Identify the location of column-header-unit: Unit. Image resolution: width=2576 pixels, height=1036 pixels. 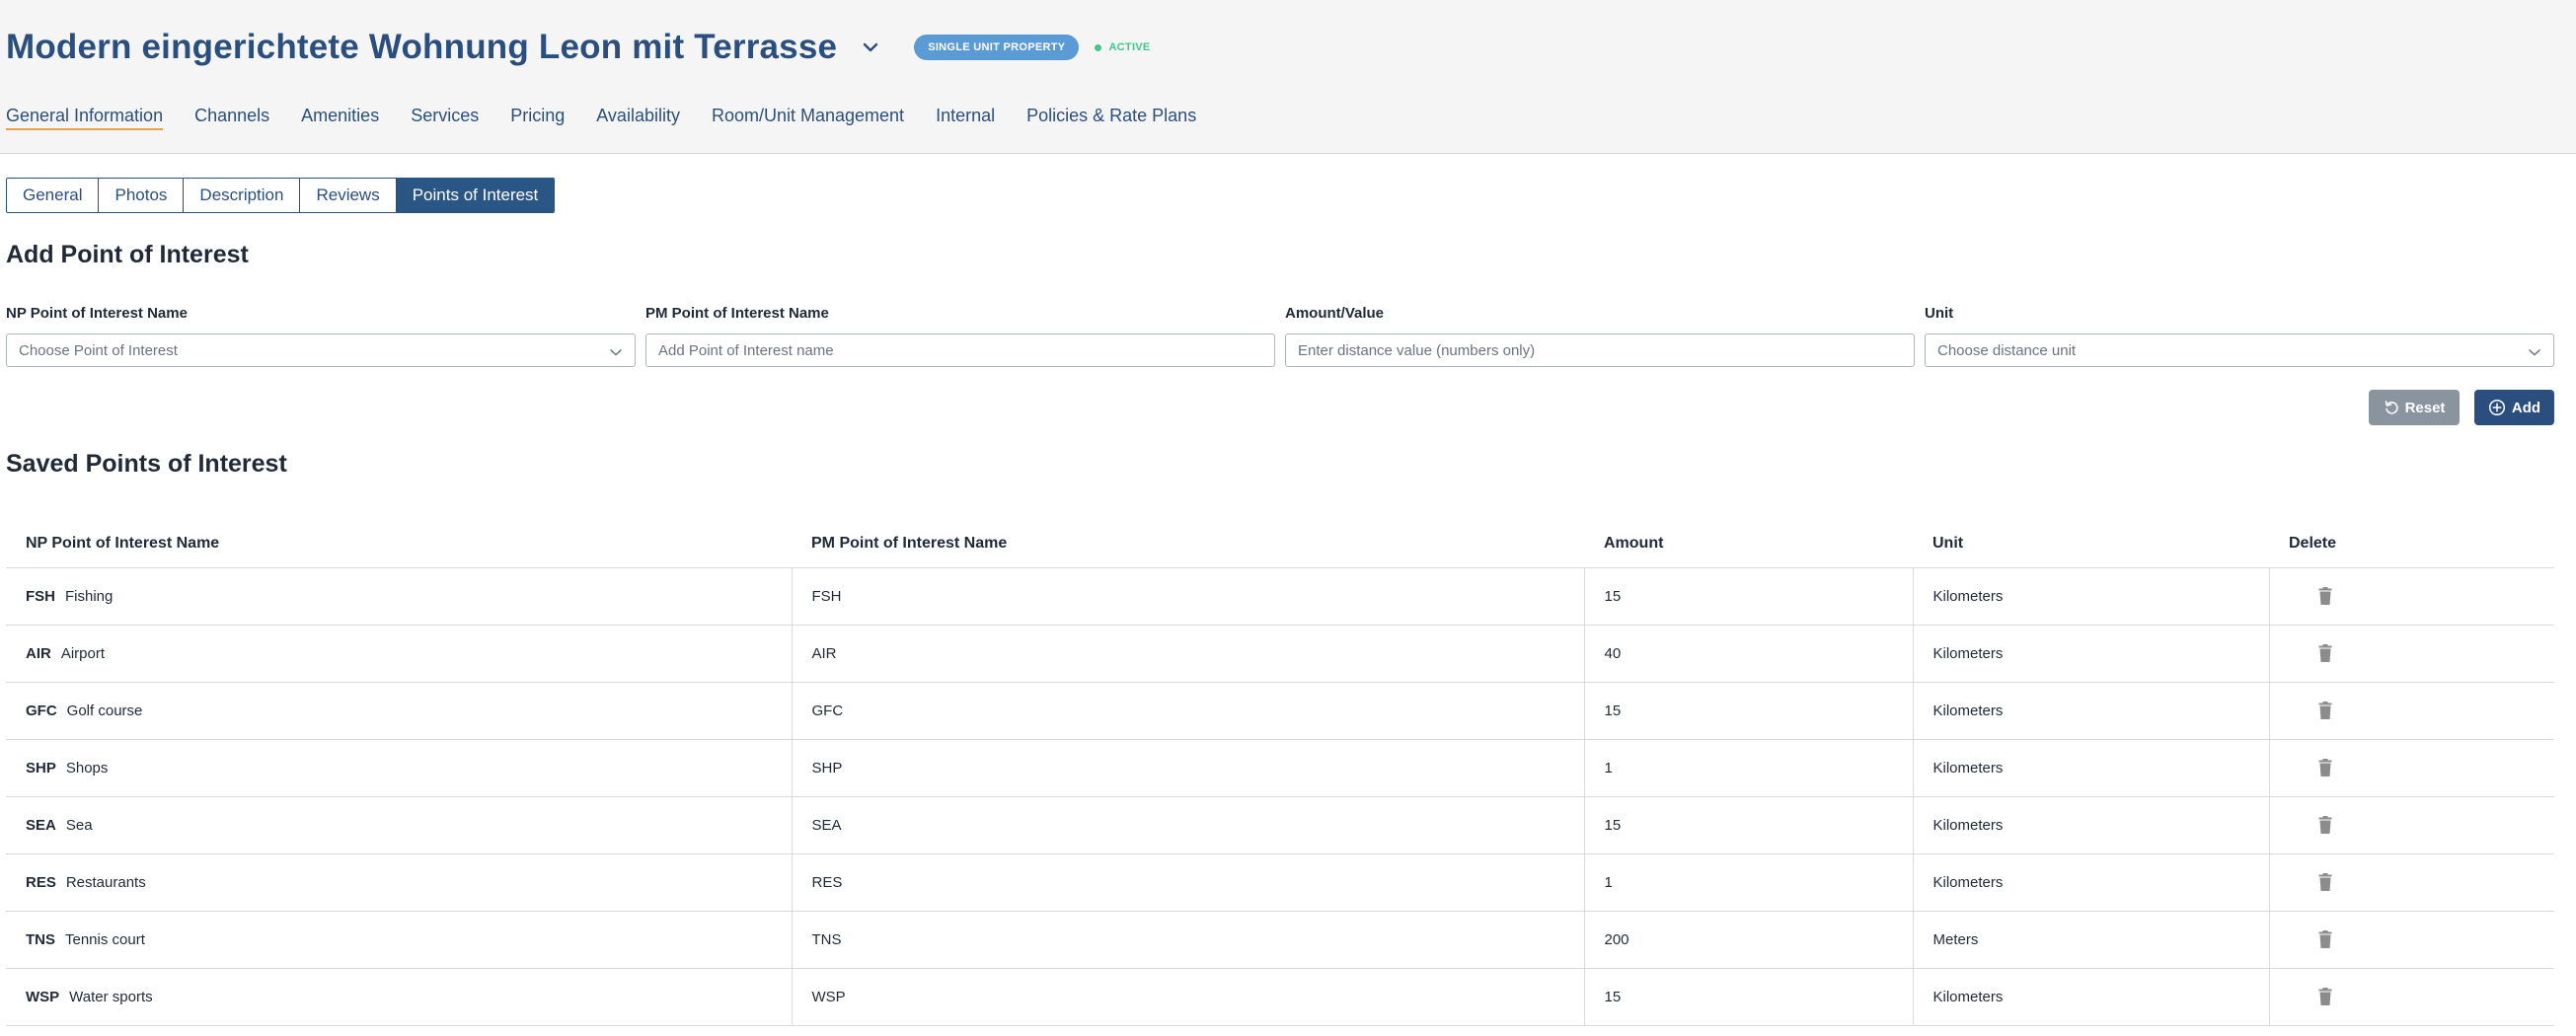
(2091, 544).